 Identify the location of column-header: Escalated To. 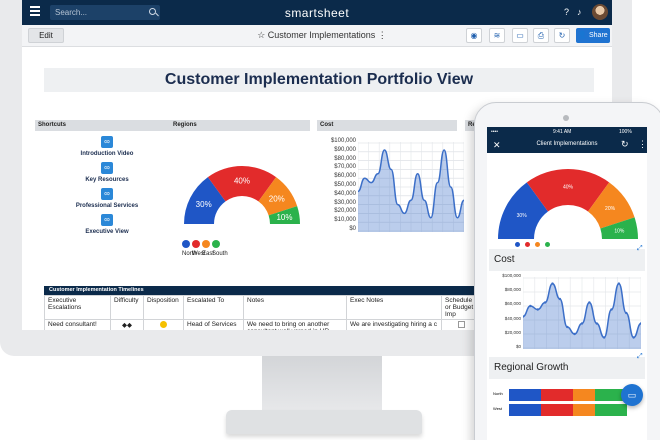
(213, 307).